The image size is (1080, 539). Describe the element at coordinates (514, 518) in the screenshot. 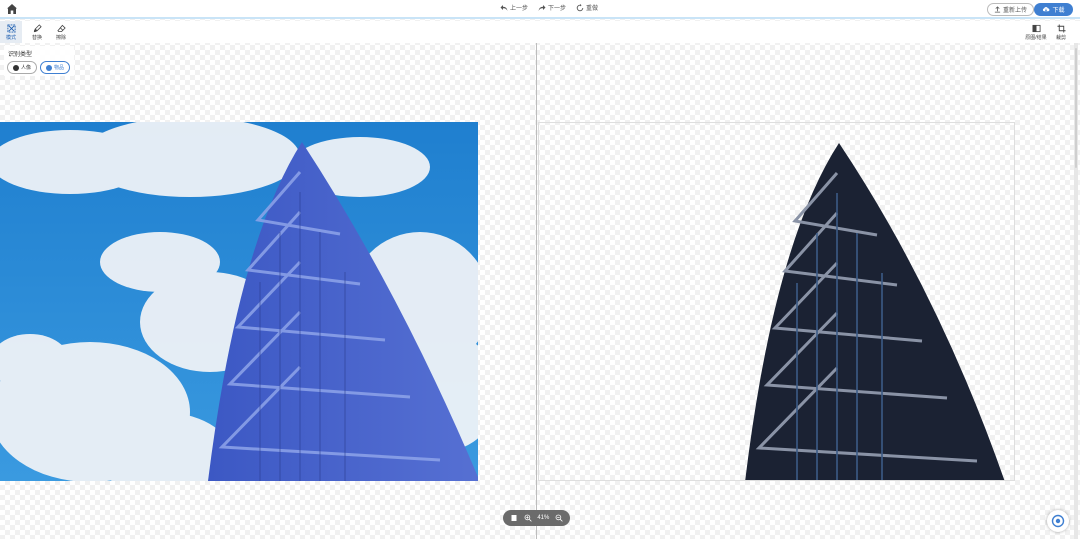

I see `fit-screen-icon` at that location.